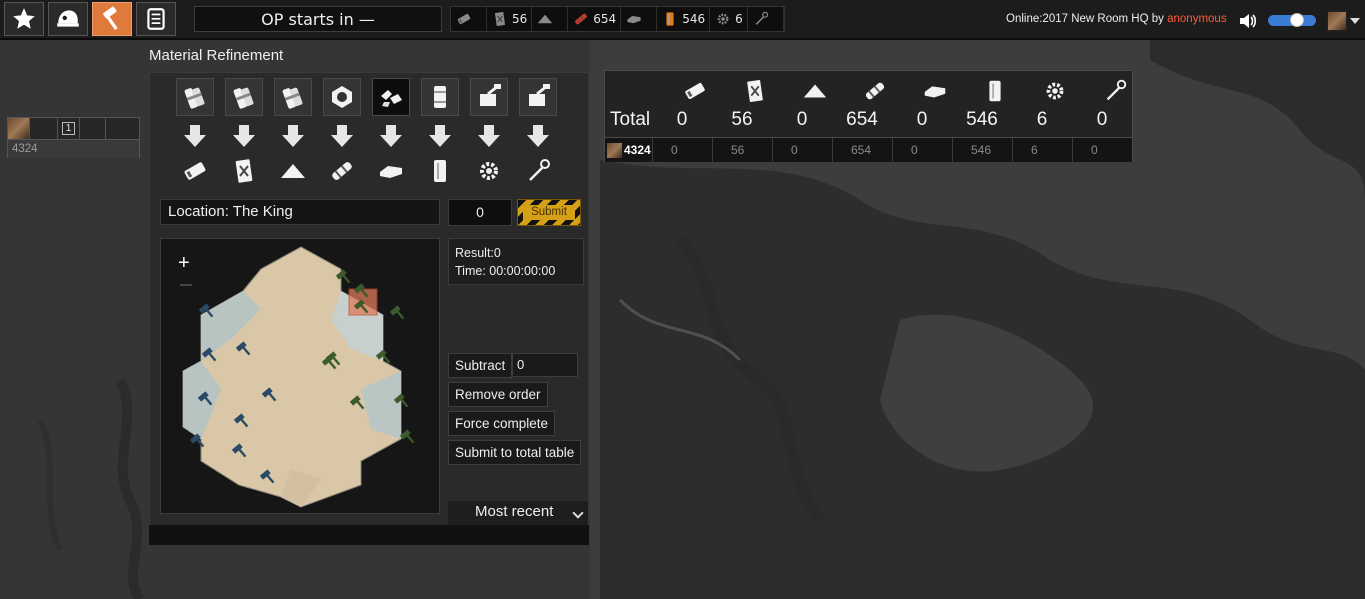 The width and height of the screenshot is (1365, 599). What do you see at coordinates (1042, 150) in the screenshot?
I see `table-cell: 6` at bounding box center [1042, 150].